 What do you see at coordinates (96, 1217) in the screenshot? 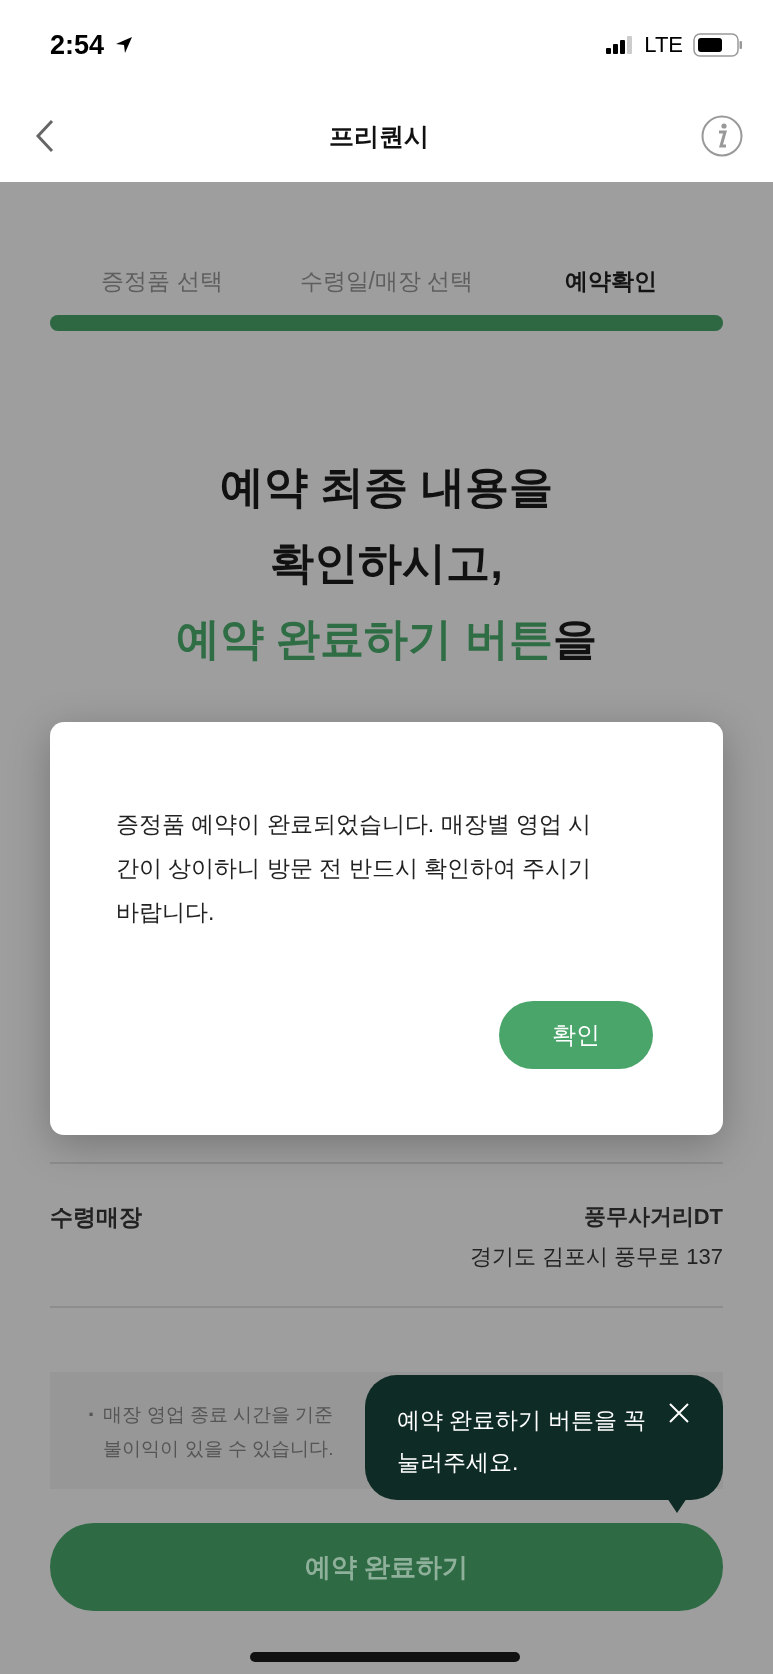
I see `detail-label: 수령매장` at bounding box center [96, 1217].